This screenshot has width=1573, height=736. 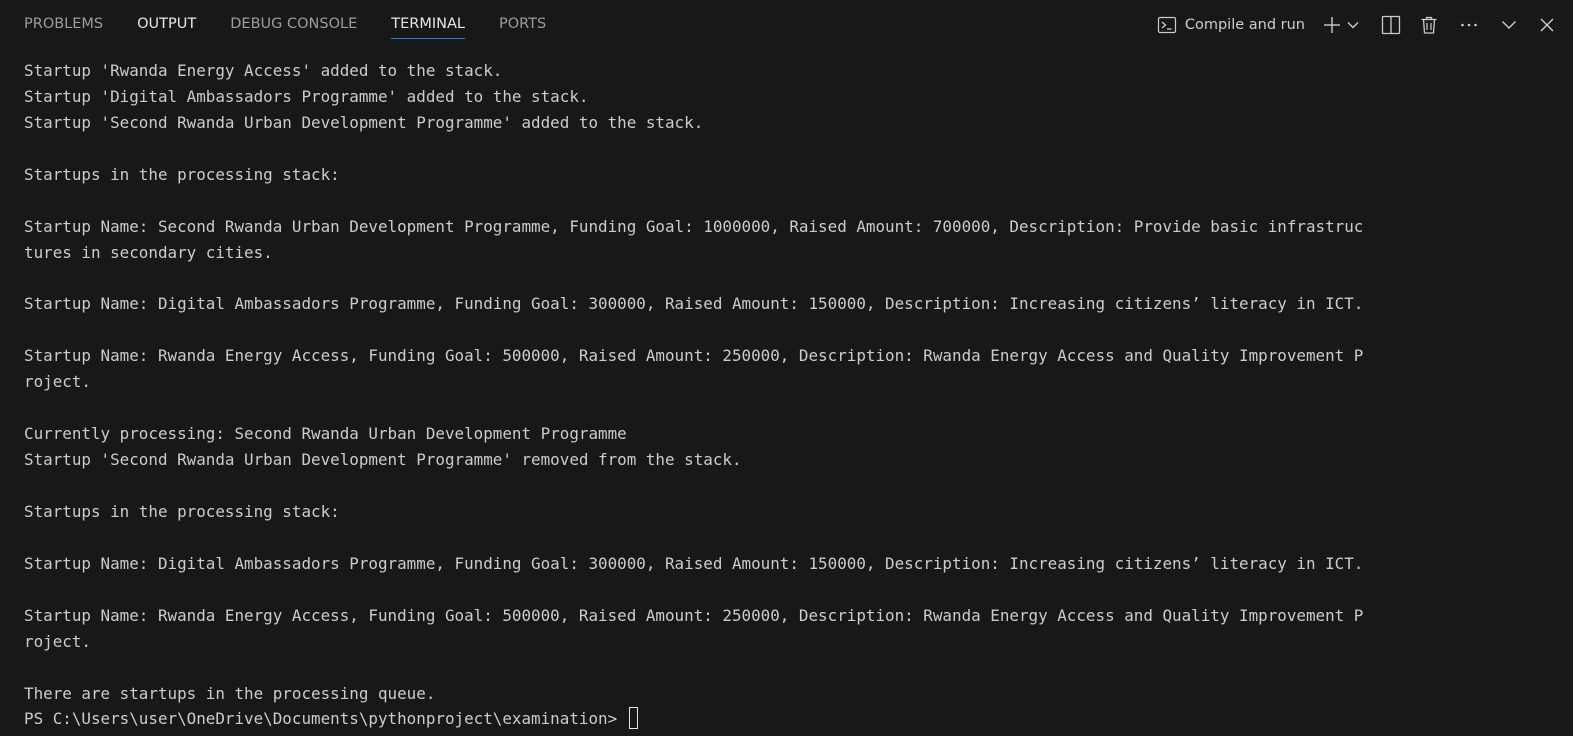 I want to click on split-icon, so click(x=1391, y=25).